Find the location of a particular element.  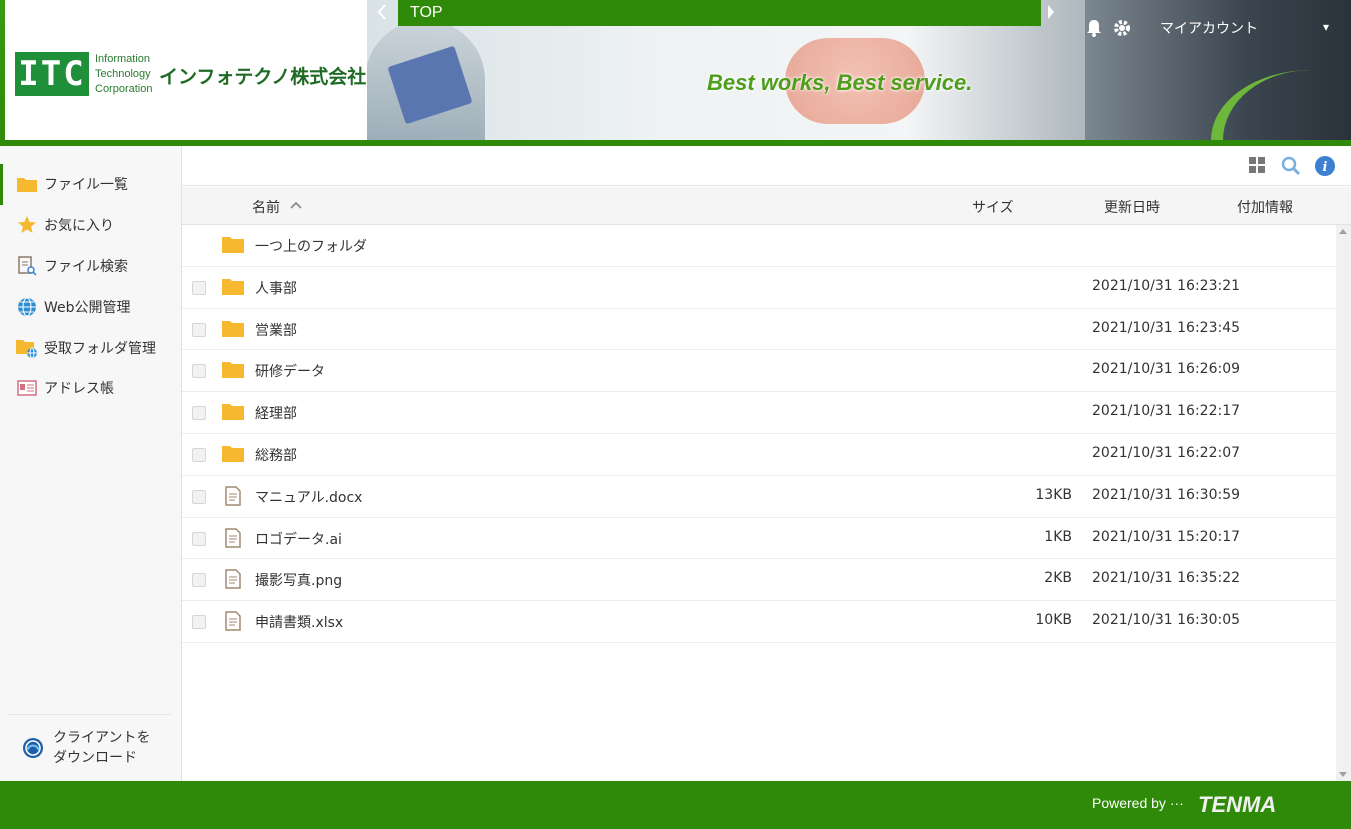

logo-subtitle: Information Technology Corporation is located at coordinates (123, 74).